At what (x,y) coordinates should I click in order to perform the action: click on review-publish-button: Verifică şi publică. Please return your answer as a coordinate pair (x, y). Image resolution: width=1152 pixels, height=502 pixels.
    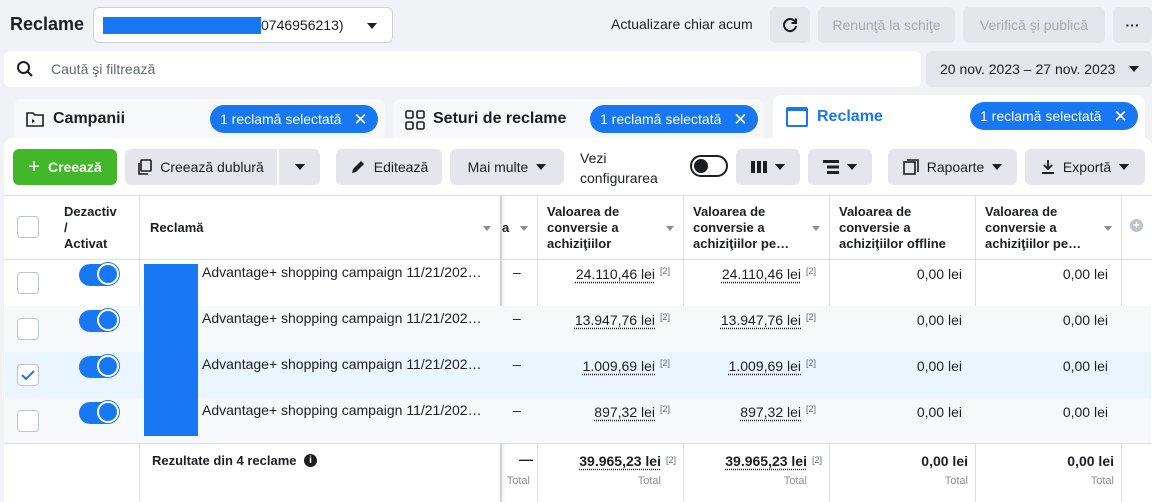
    Looking at the image, I should click on (1034, 25).